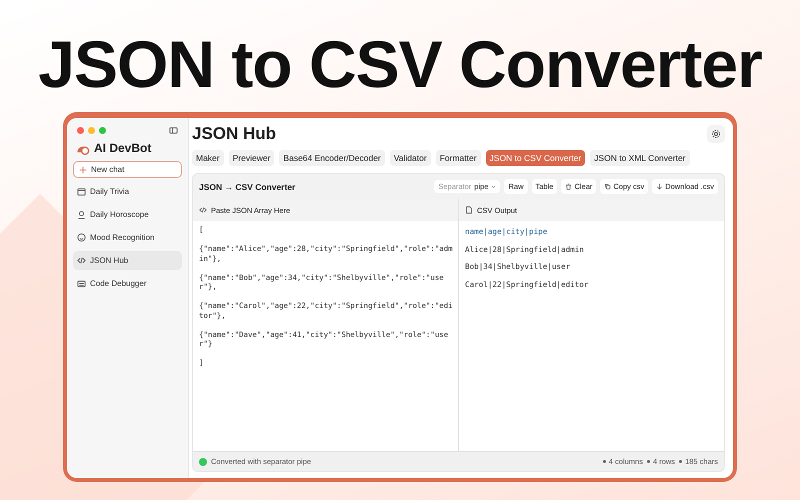  What do you see at coordinates (127, 237) in the screenshot?
I see `sidebar-item: Mood Recognition` at bounding box center [127, 237].